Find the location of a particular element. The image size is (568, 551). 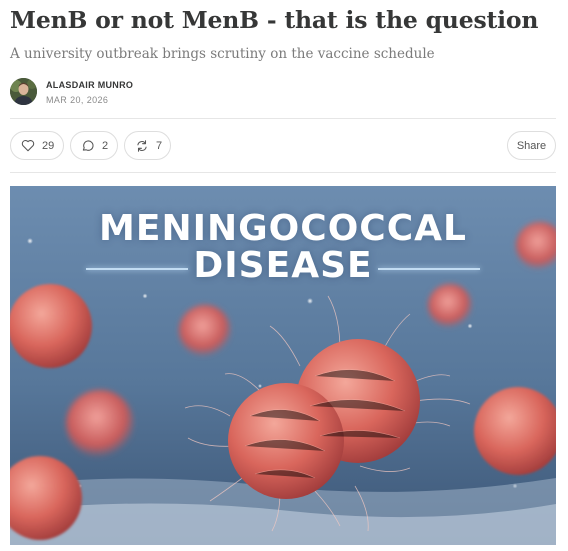

author-name: ALASDAIR MUNRO is located at coordinates (89, 85).